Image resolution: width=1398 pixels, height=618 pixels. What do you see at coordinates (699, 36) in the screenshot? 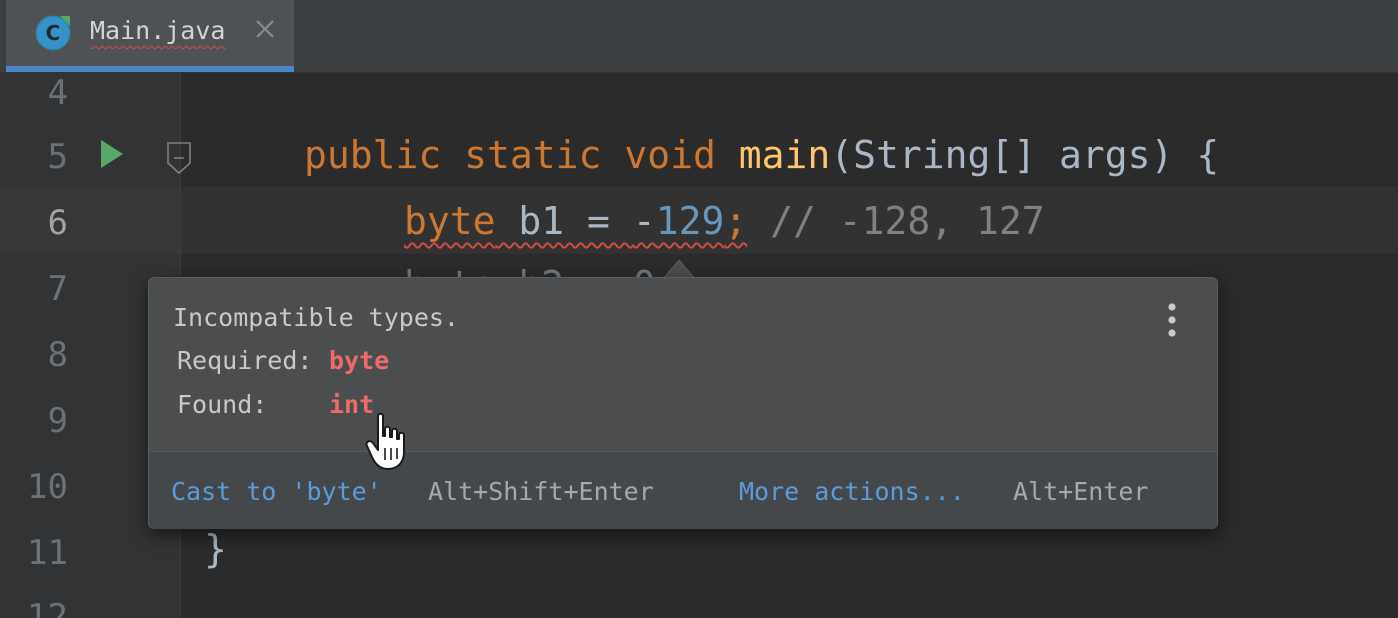
I see `editor-tab-bar: C Main.java` at bounding box center [699, 36].